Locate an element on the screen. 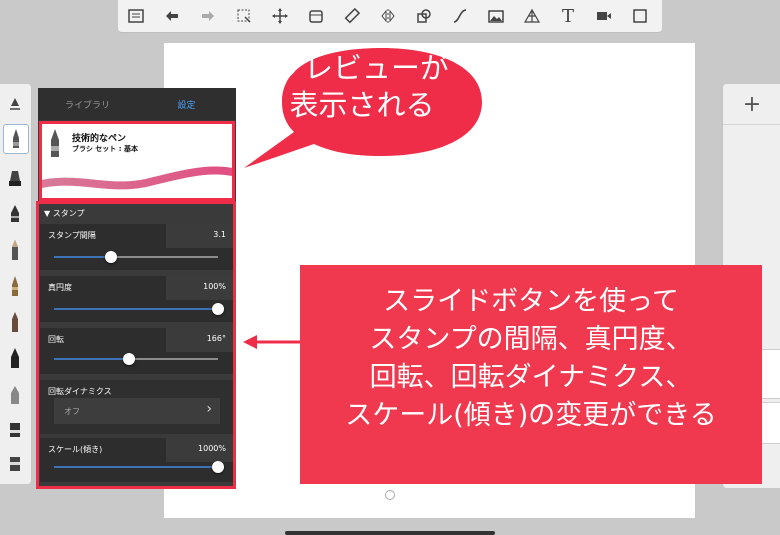  curve-icon is located at coordinates (460, 16).